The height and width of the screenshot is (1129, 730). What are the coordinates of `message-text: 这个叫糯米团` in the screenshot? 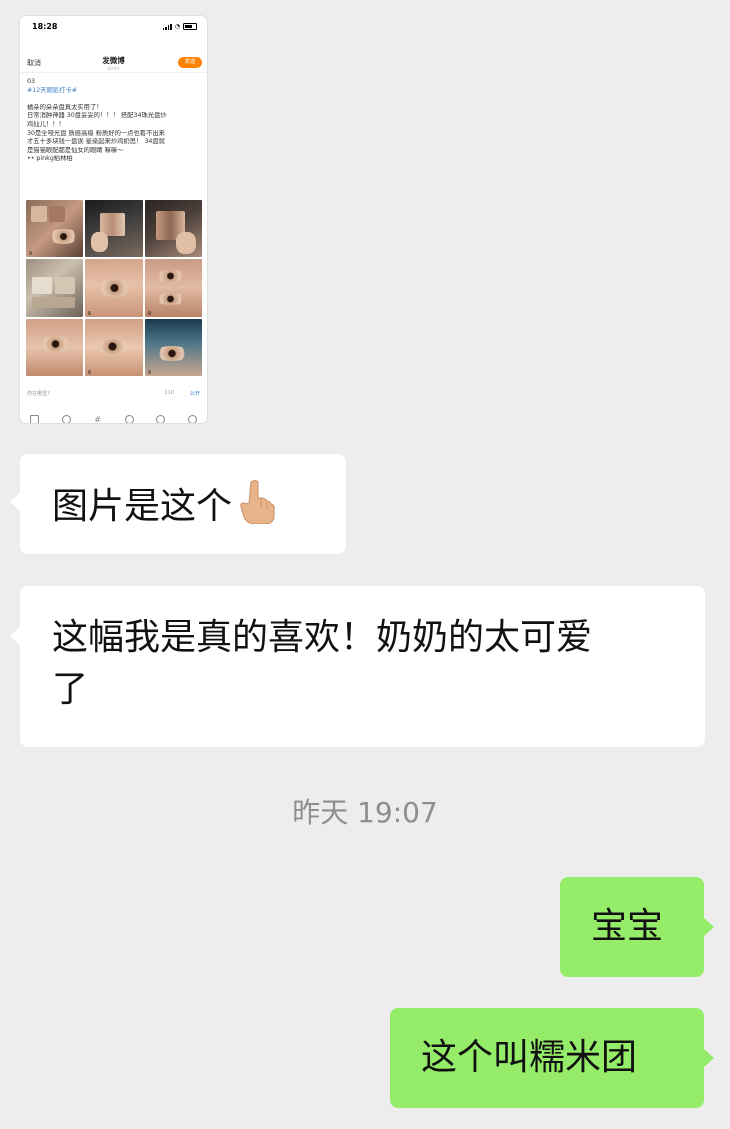 It's located at (529, 1057).